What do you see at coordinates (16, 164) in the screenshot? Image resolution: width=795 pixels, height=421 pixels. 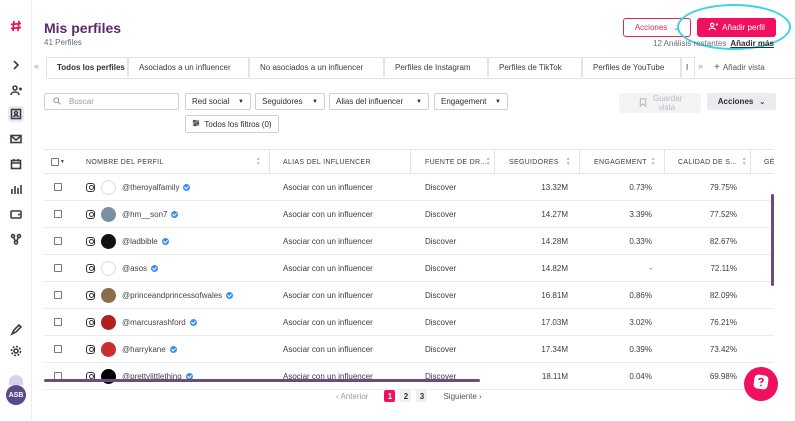 I see `calendar-icon` at bounding box center [16, 164].